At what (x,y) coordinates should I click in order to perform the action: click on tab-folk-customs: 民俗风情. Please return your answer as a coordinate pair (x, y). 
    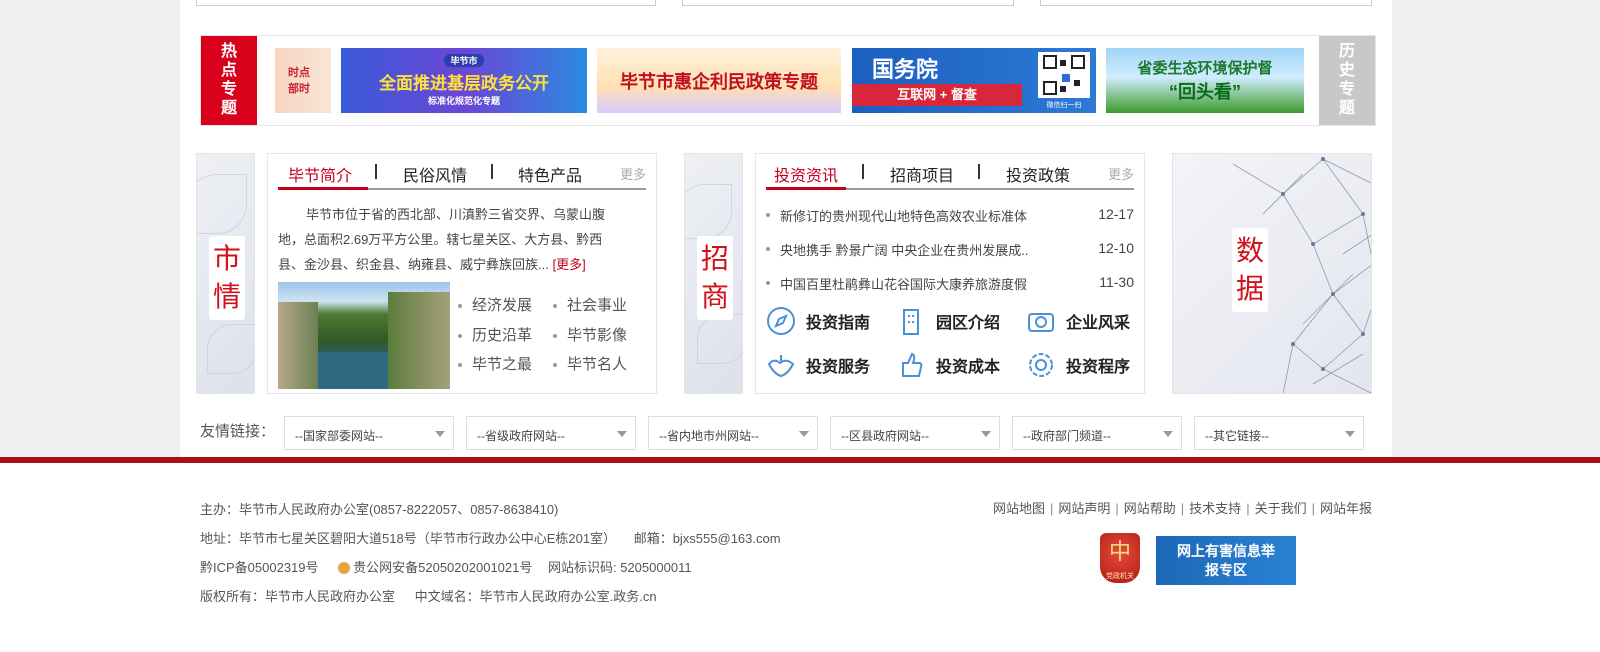
    Looking at the image, I should click on (435, 174).